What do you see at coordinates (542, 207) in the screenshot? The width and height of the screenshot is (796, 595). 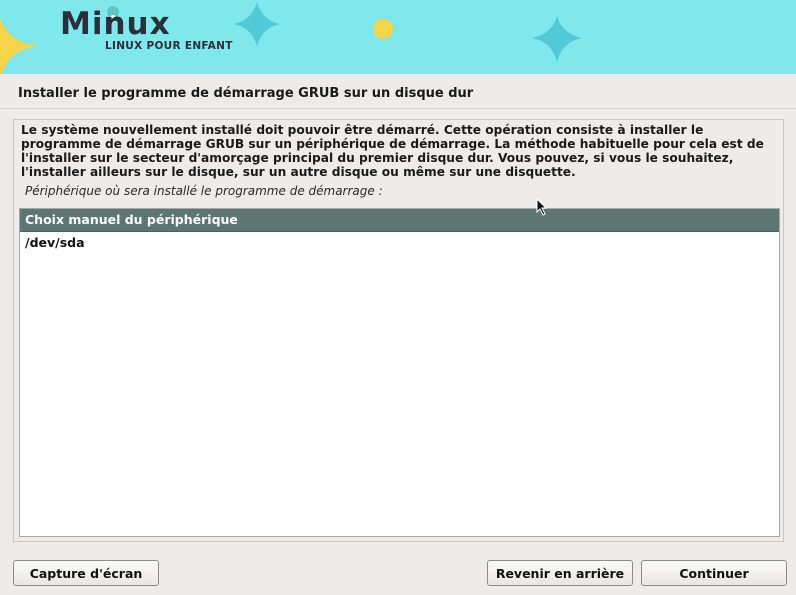 I see `mouse-pointer-icon` at bounding box center [542, 207].